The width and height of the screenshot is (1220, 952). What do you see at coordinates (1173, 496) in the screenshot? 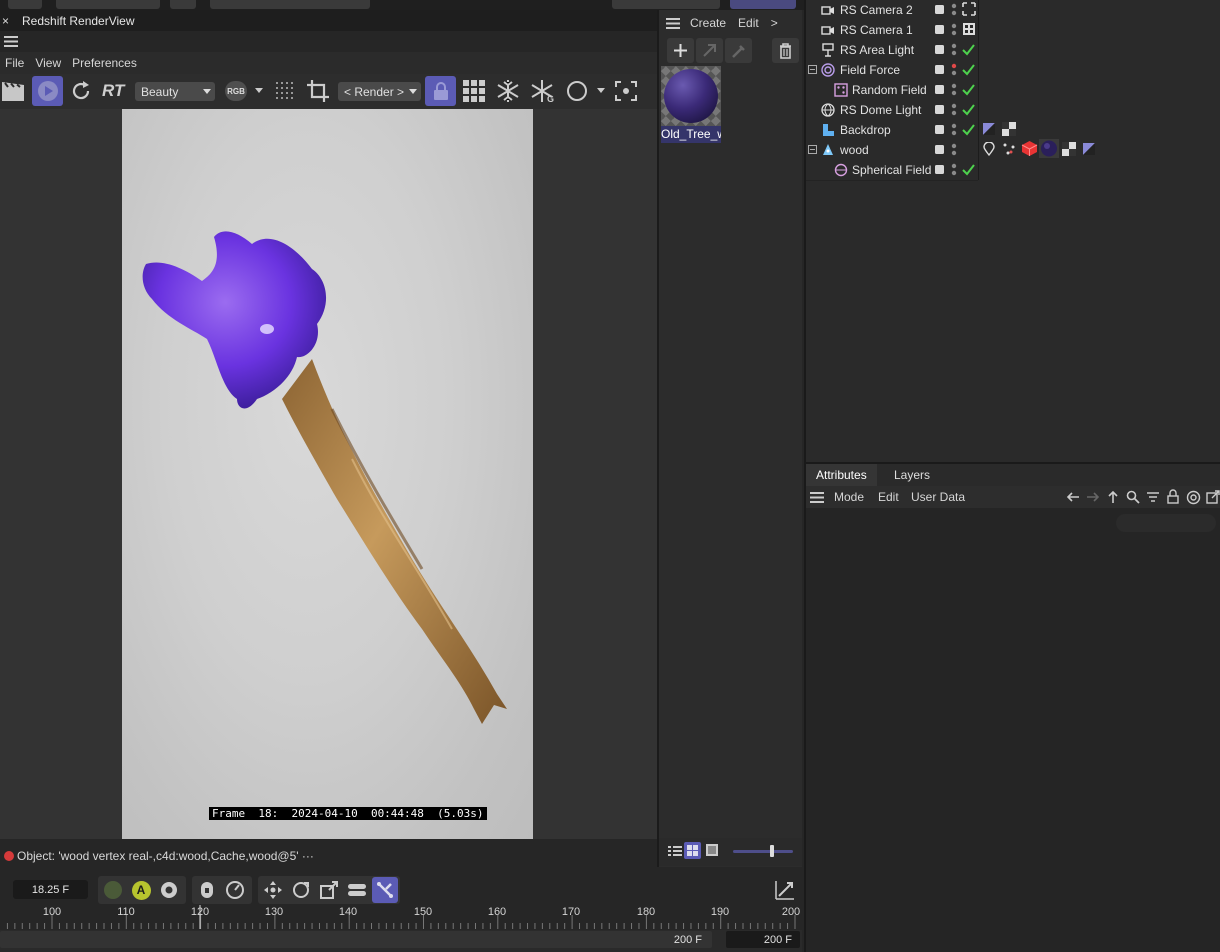
I see `lock-icon` at bounding box center [1173, 496].